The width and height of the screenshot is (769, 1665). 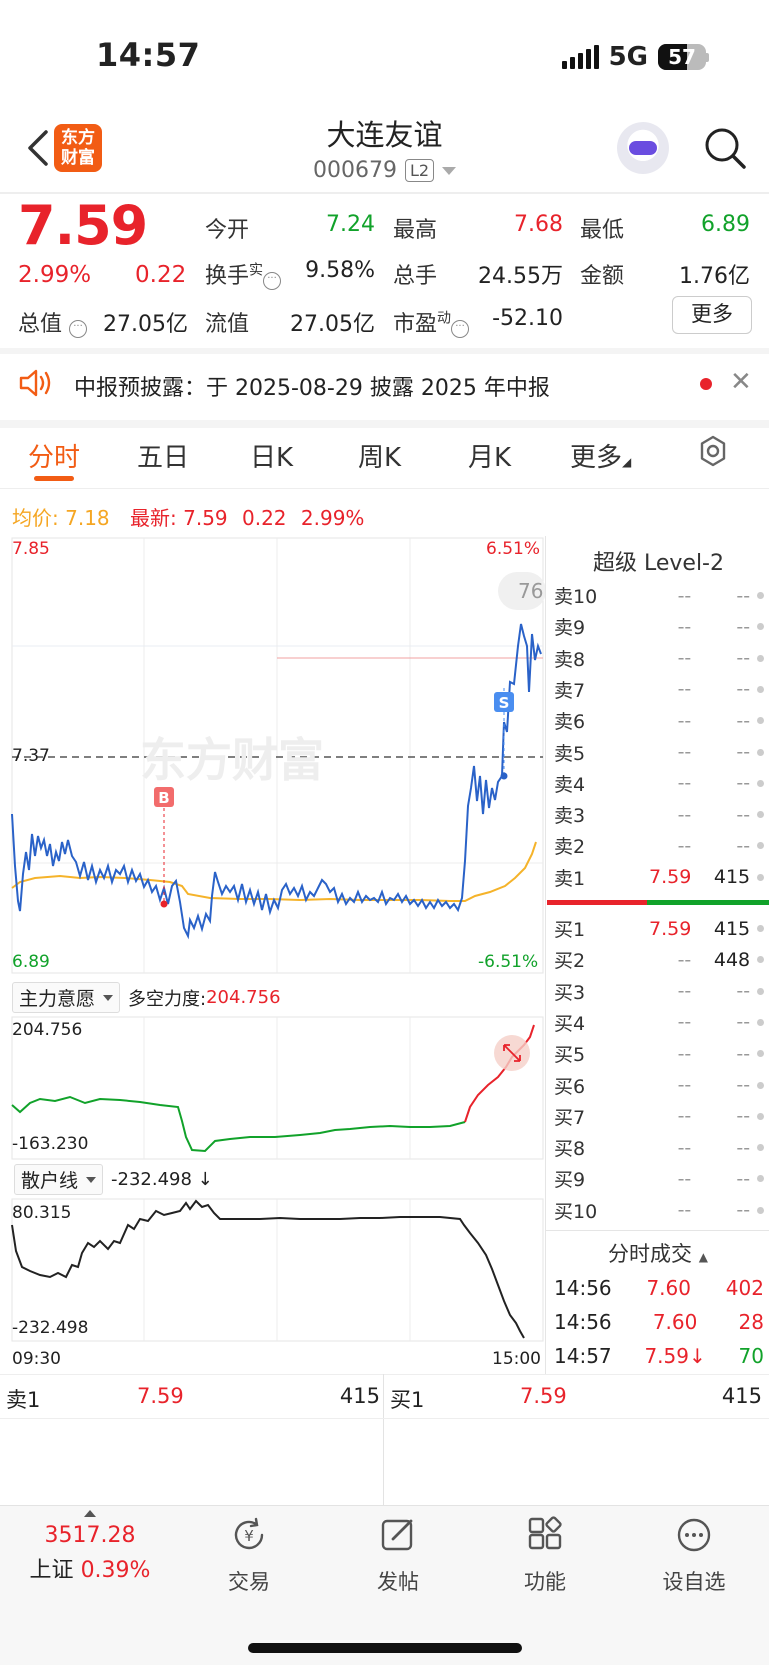 I want to click on edit-icon, so click(x=397, y=1535).